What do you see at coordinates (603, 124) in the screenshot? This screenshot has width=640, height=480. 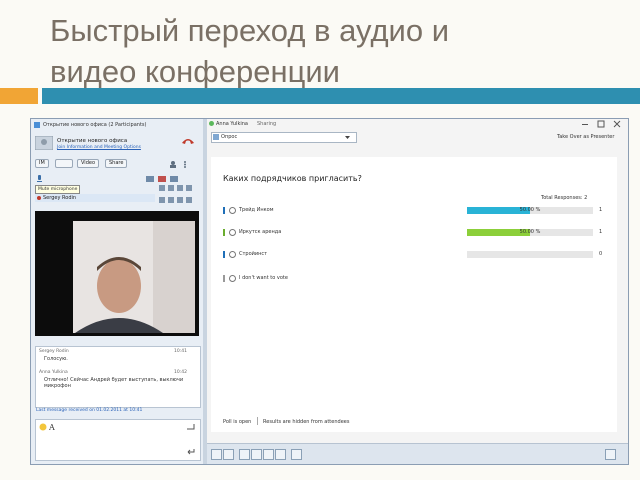 I see `window-controls-icon` at bounding box center [603, 124].